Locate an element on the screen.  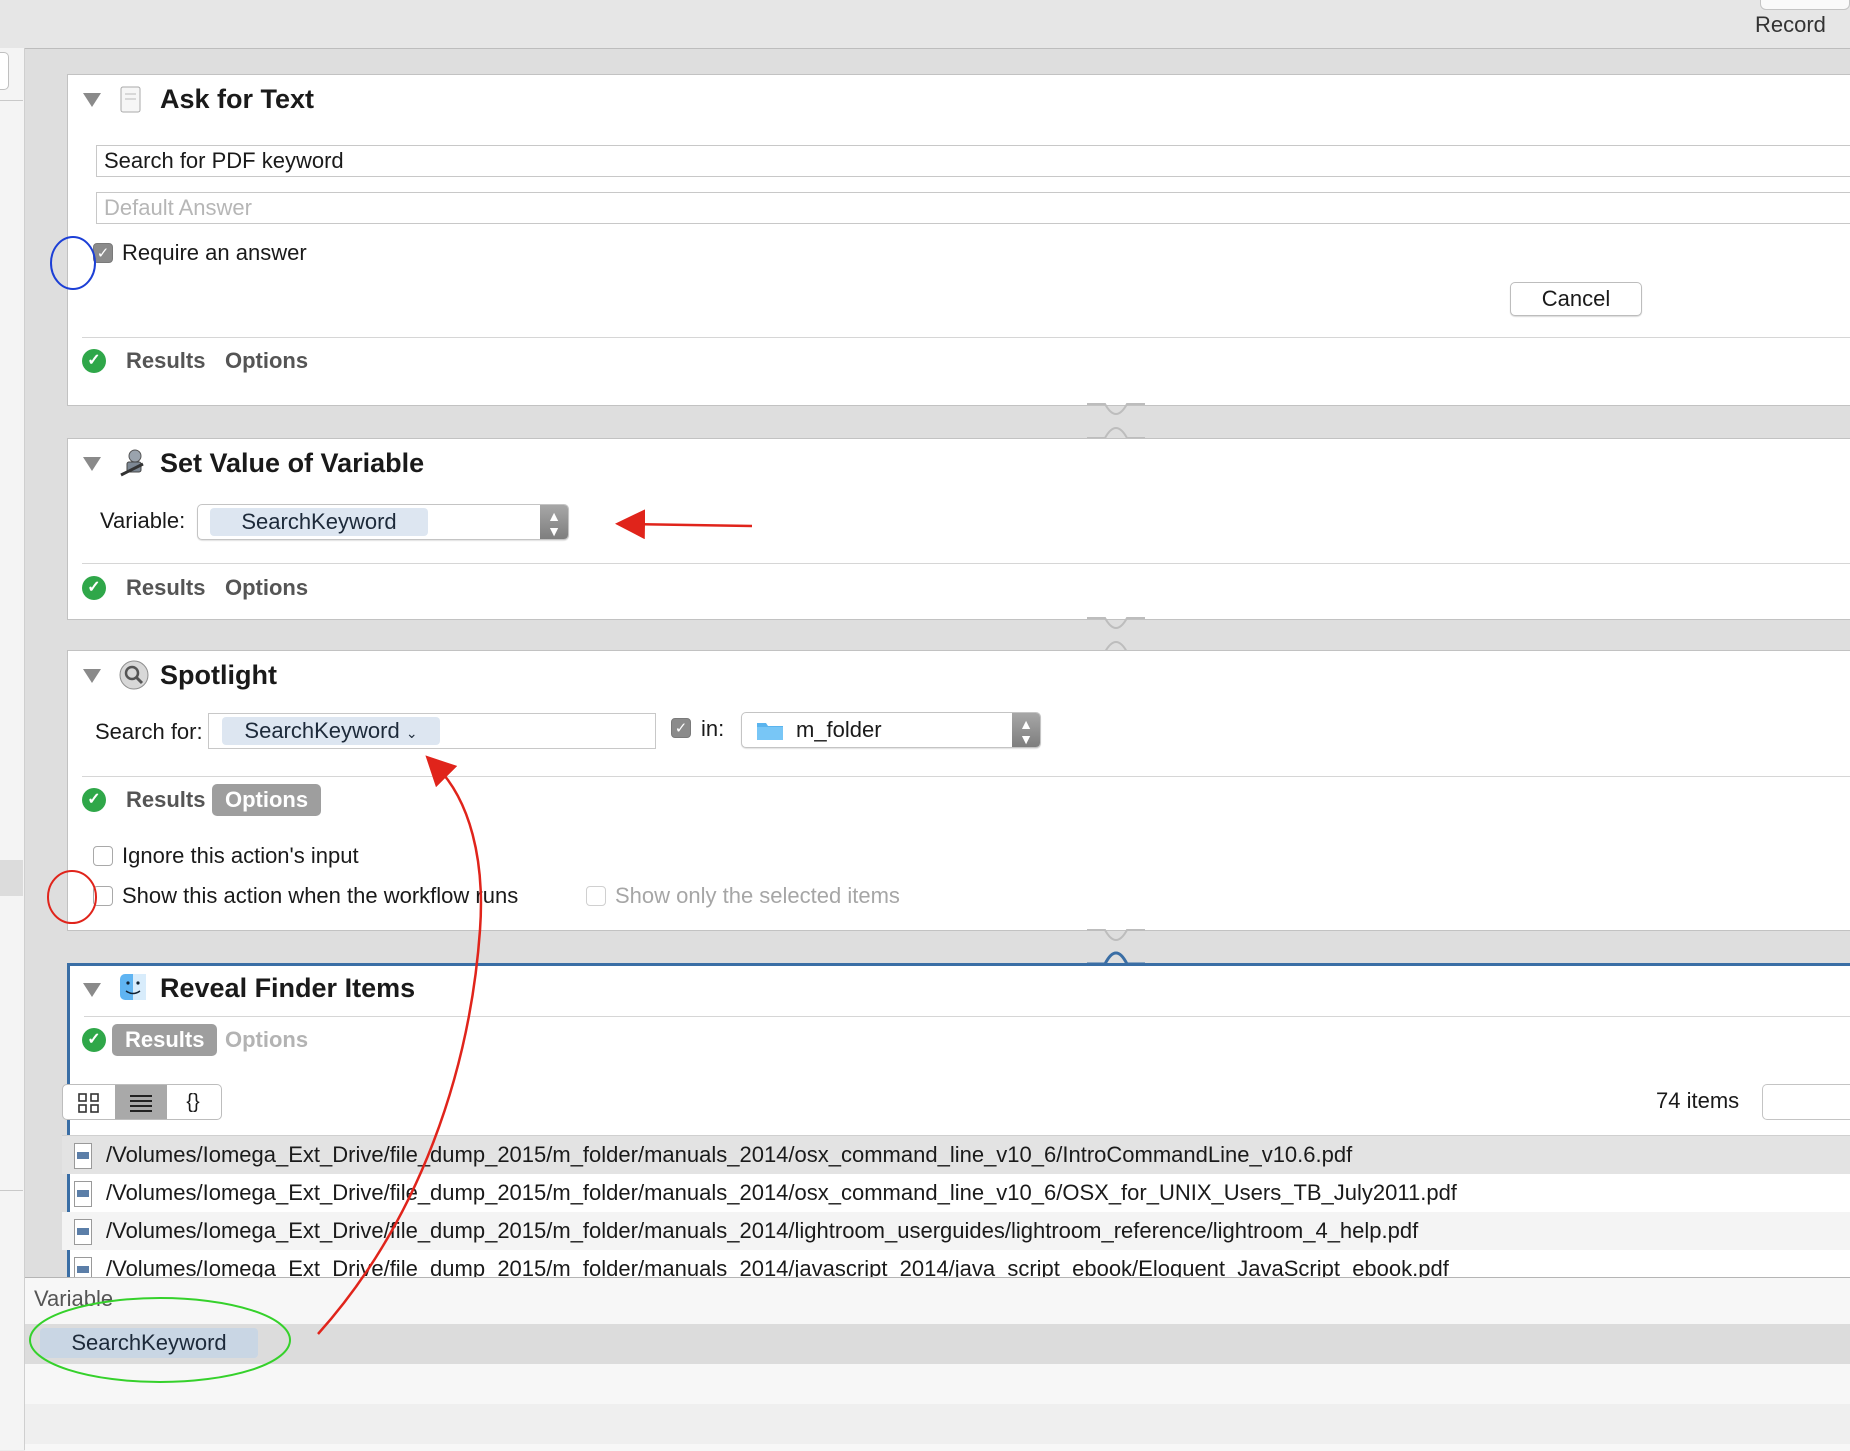
sidebar-button is located at coordinates (4, 71).